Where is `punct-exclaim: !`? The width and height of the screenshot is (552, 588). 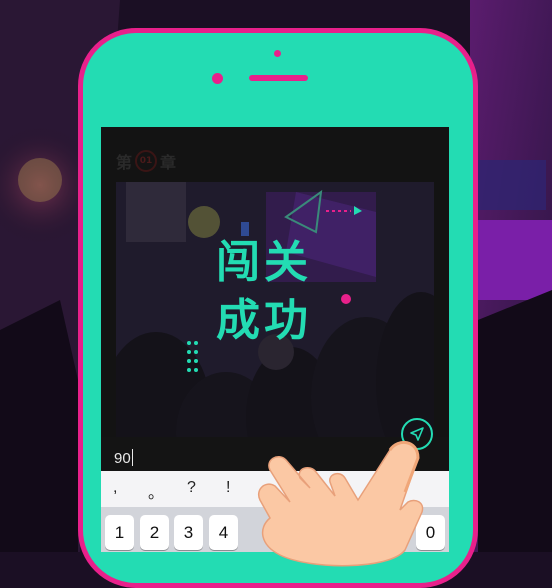
punct-exclaim: ! is located at coordinates (228, 488).